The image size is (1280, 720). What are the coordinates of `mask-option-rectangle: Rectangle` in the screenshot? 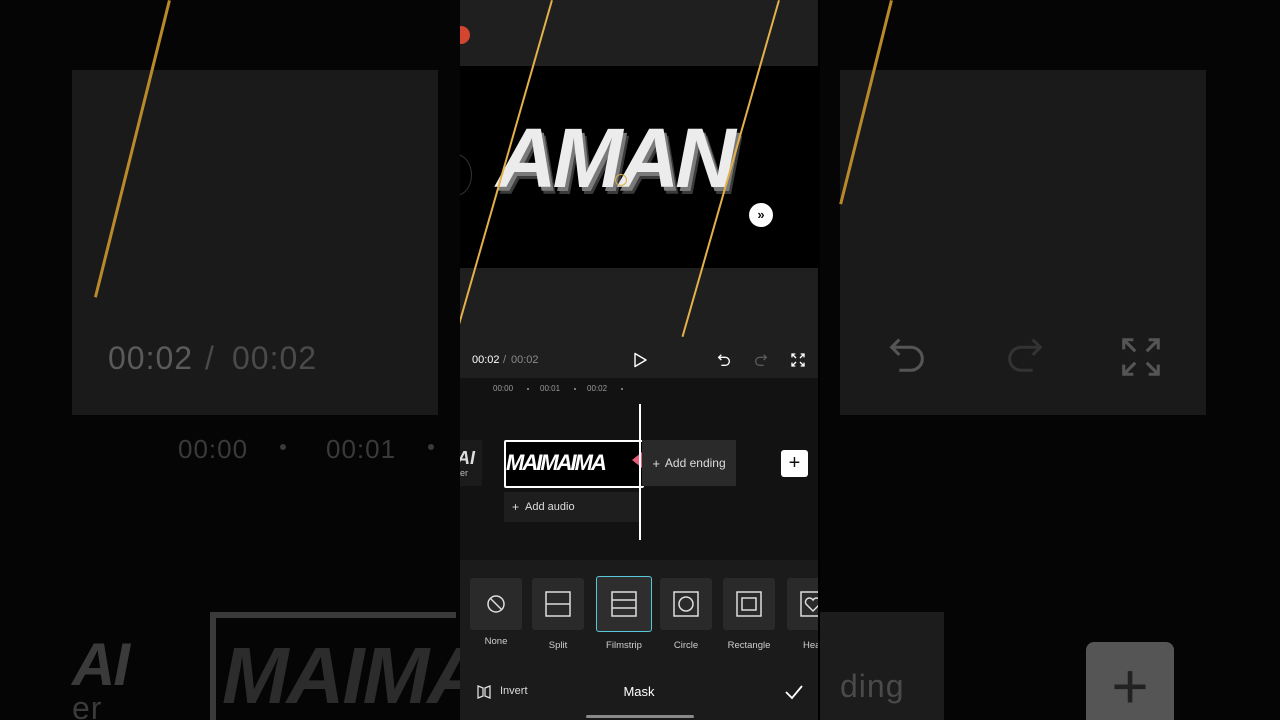 It's located at (751, 614).